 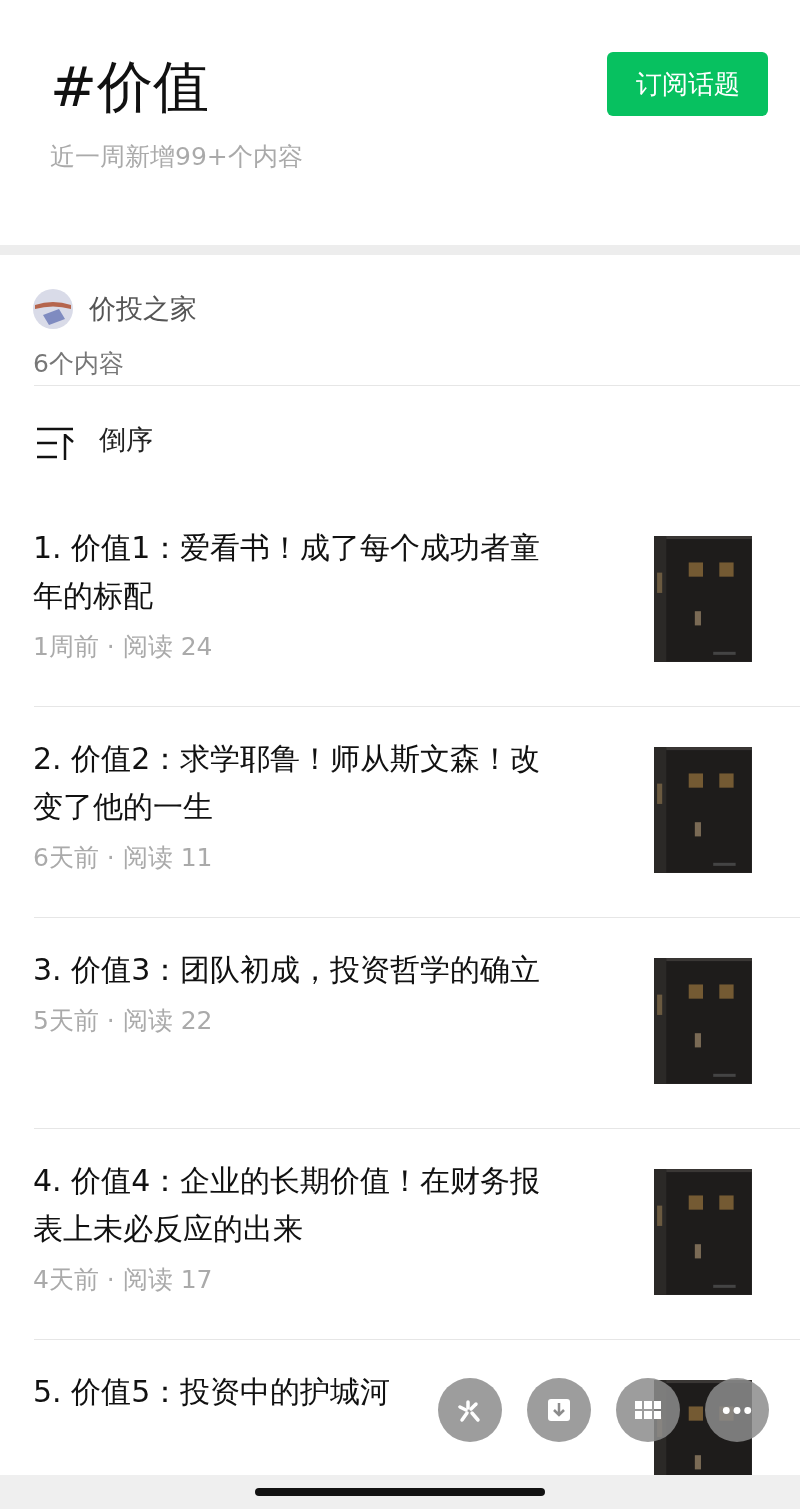 What do you see at coordinates (123, 858) in the screenshot?
I see `article-meta: 6天前 · 阅读 11` at bounding box center [123, 858].